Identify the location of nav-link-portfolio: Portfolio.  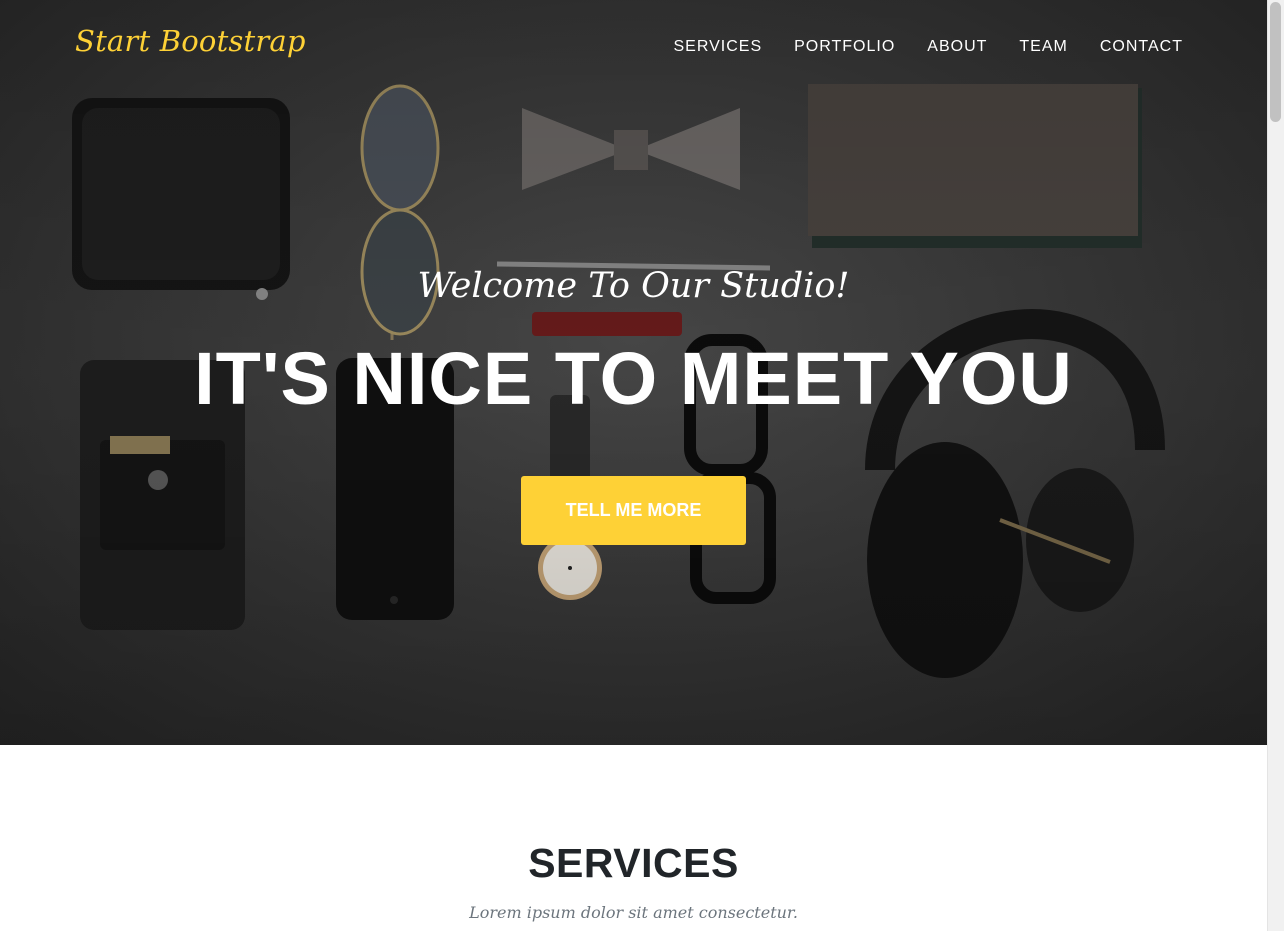
(844, 47).